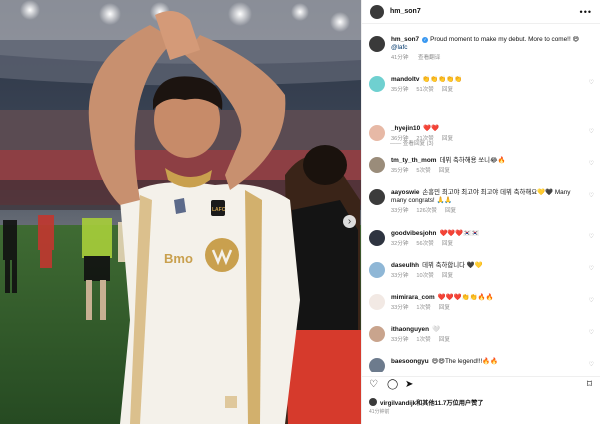 The image size is (600, 424). What do you see at coordinates (413, 160) in the screenshot?
I see `comment-username: tm_ty_th_mom` at bounding box center [413, 160].